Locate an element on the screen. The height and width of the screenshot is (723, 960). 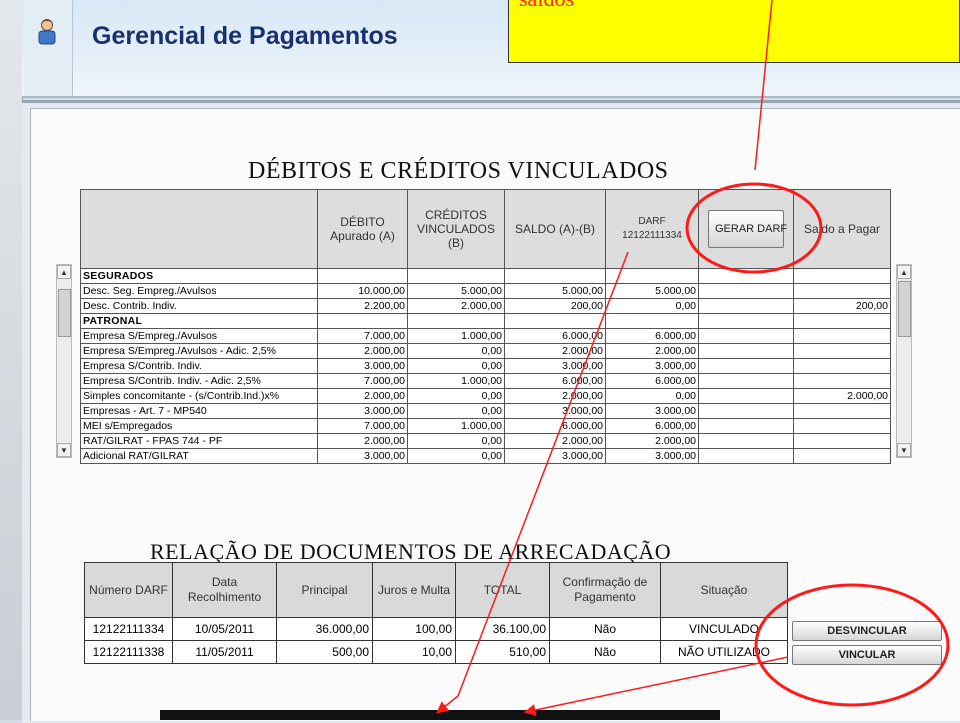
gerar-darf-button: GERAR DARF is located at coordinates (747, 229).